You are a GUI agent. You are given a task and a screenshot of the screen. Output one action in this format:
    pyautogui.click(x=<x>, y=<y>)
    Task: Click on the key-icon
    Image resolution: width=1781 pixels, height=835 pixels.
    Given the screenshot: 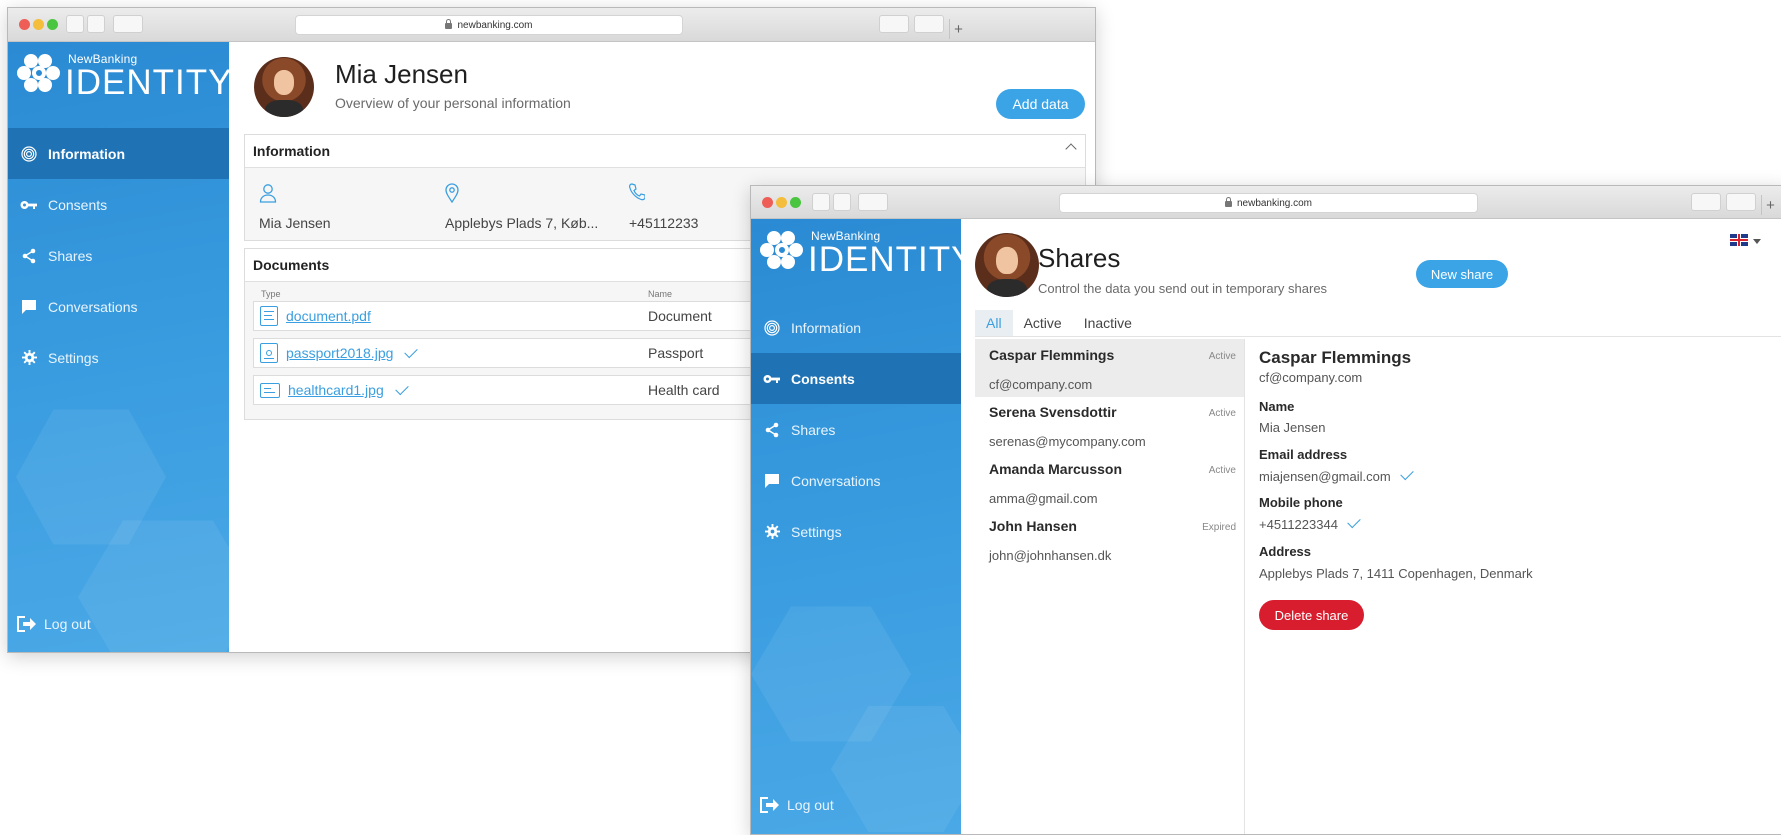 What is the action you would take?
    pyautogui.click(x=772, y=379)
    